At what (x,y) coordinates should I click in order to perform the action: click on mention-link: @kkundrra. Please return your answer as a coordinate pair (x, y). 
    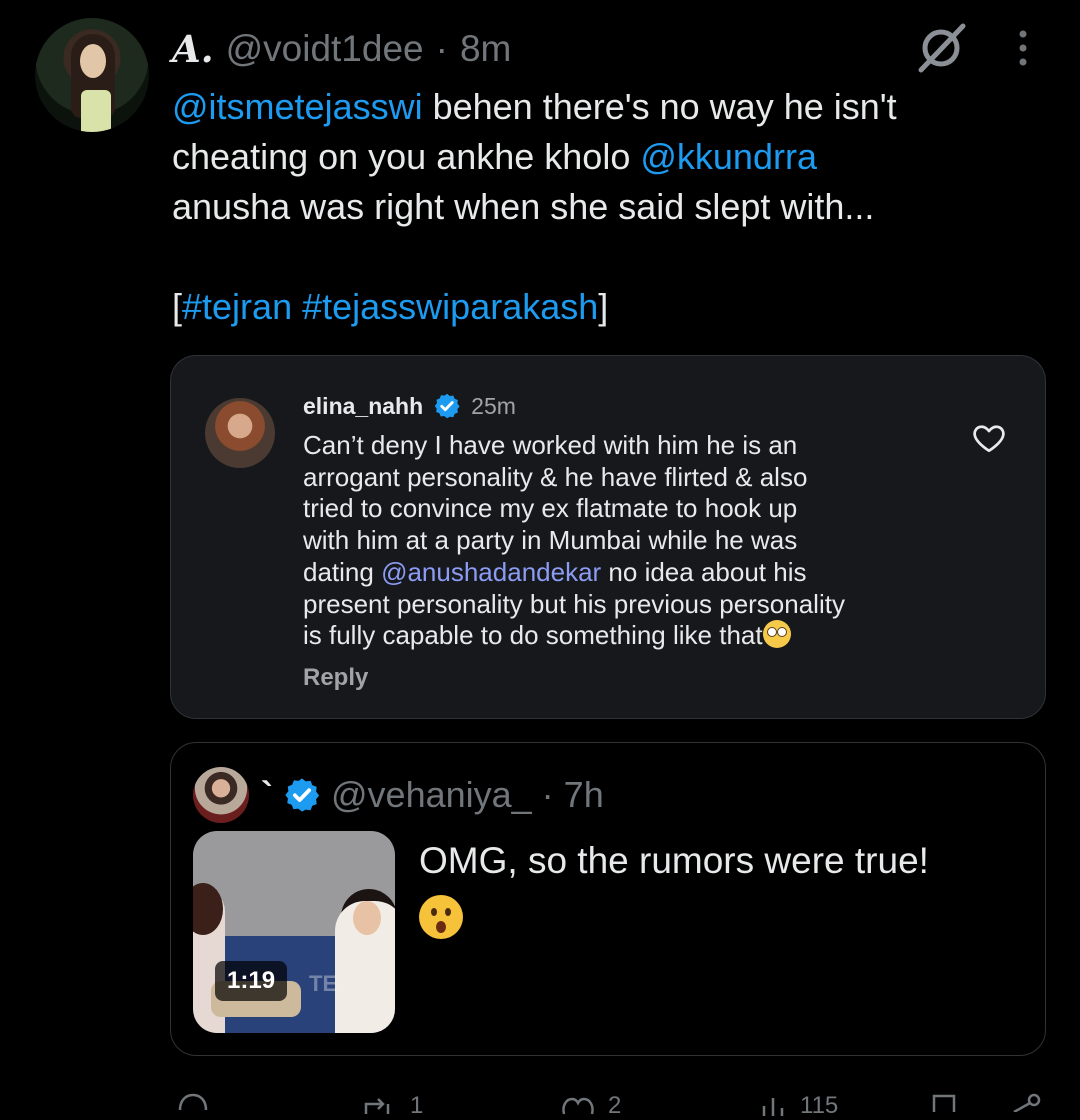
    Looking at the image, I should click on (728, 156).